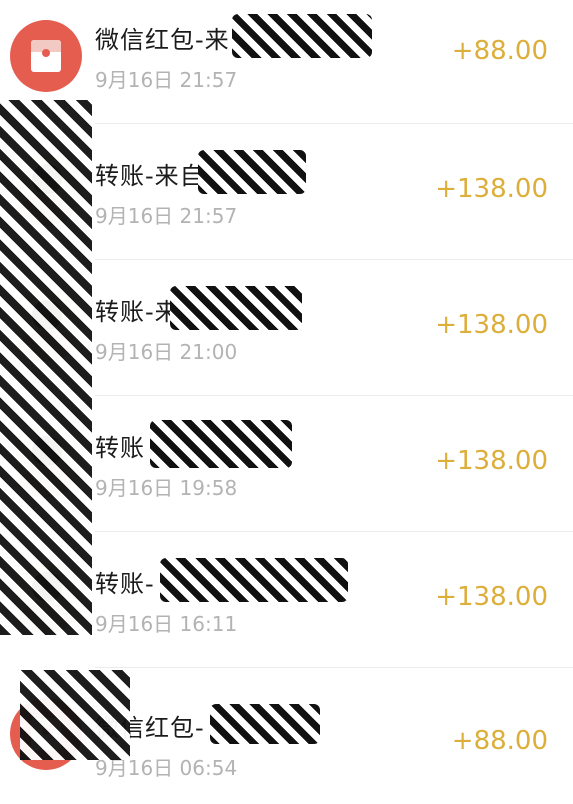 Image resolution: width=573 pixels, height=804 pixels. I want to click on transaction-title: 转账-, so click(125, 584).